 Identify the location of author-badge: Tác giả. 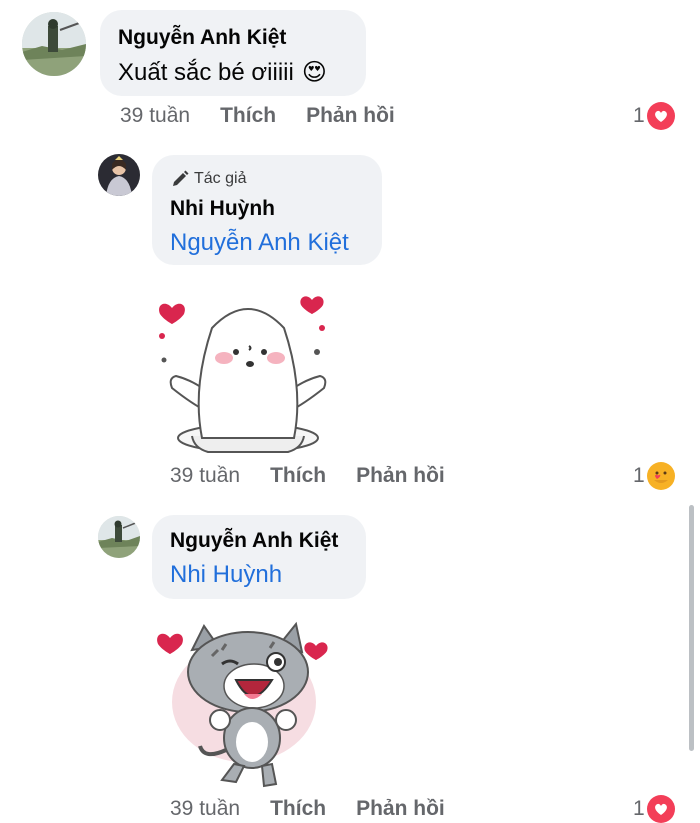
(208, 179).